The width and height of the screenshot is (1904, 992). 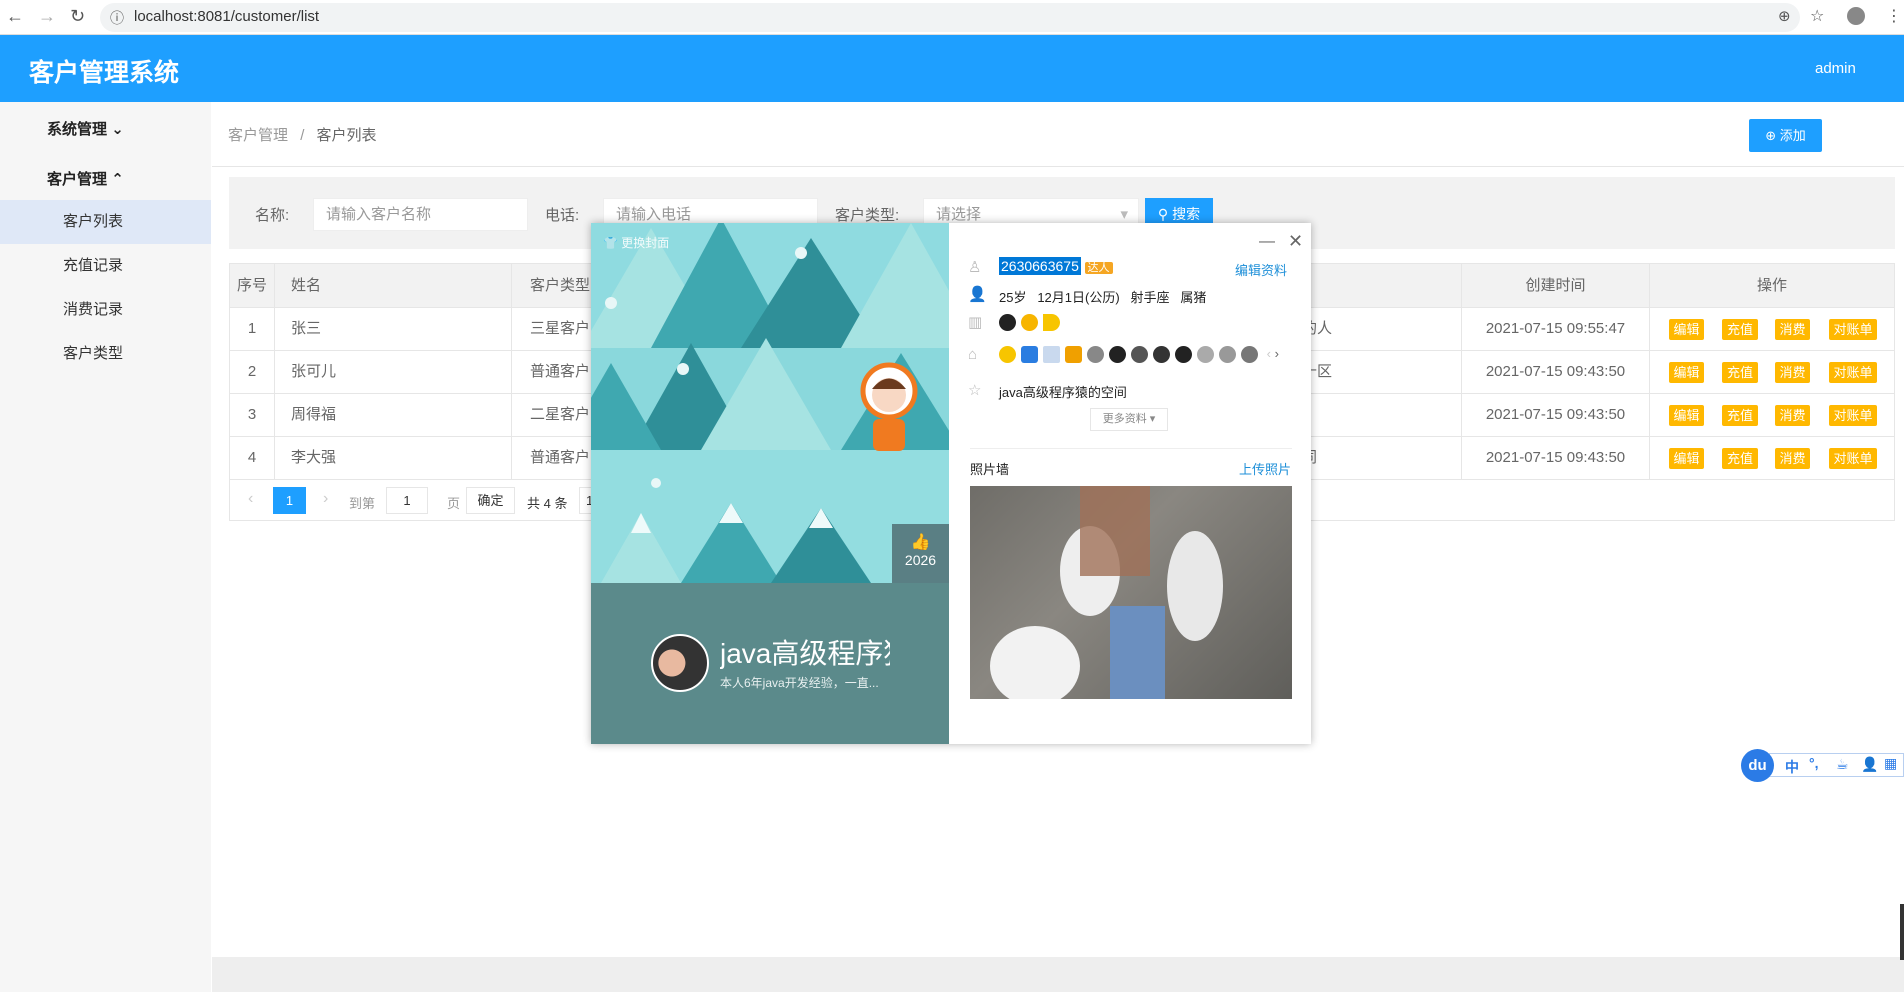 What do you see at coordinates (250, 499) in the screenshot?
I see `prev-page-icon: ‹` at bounding box center [250, 499].